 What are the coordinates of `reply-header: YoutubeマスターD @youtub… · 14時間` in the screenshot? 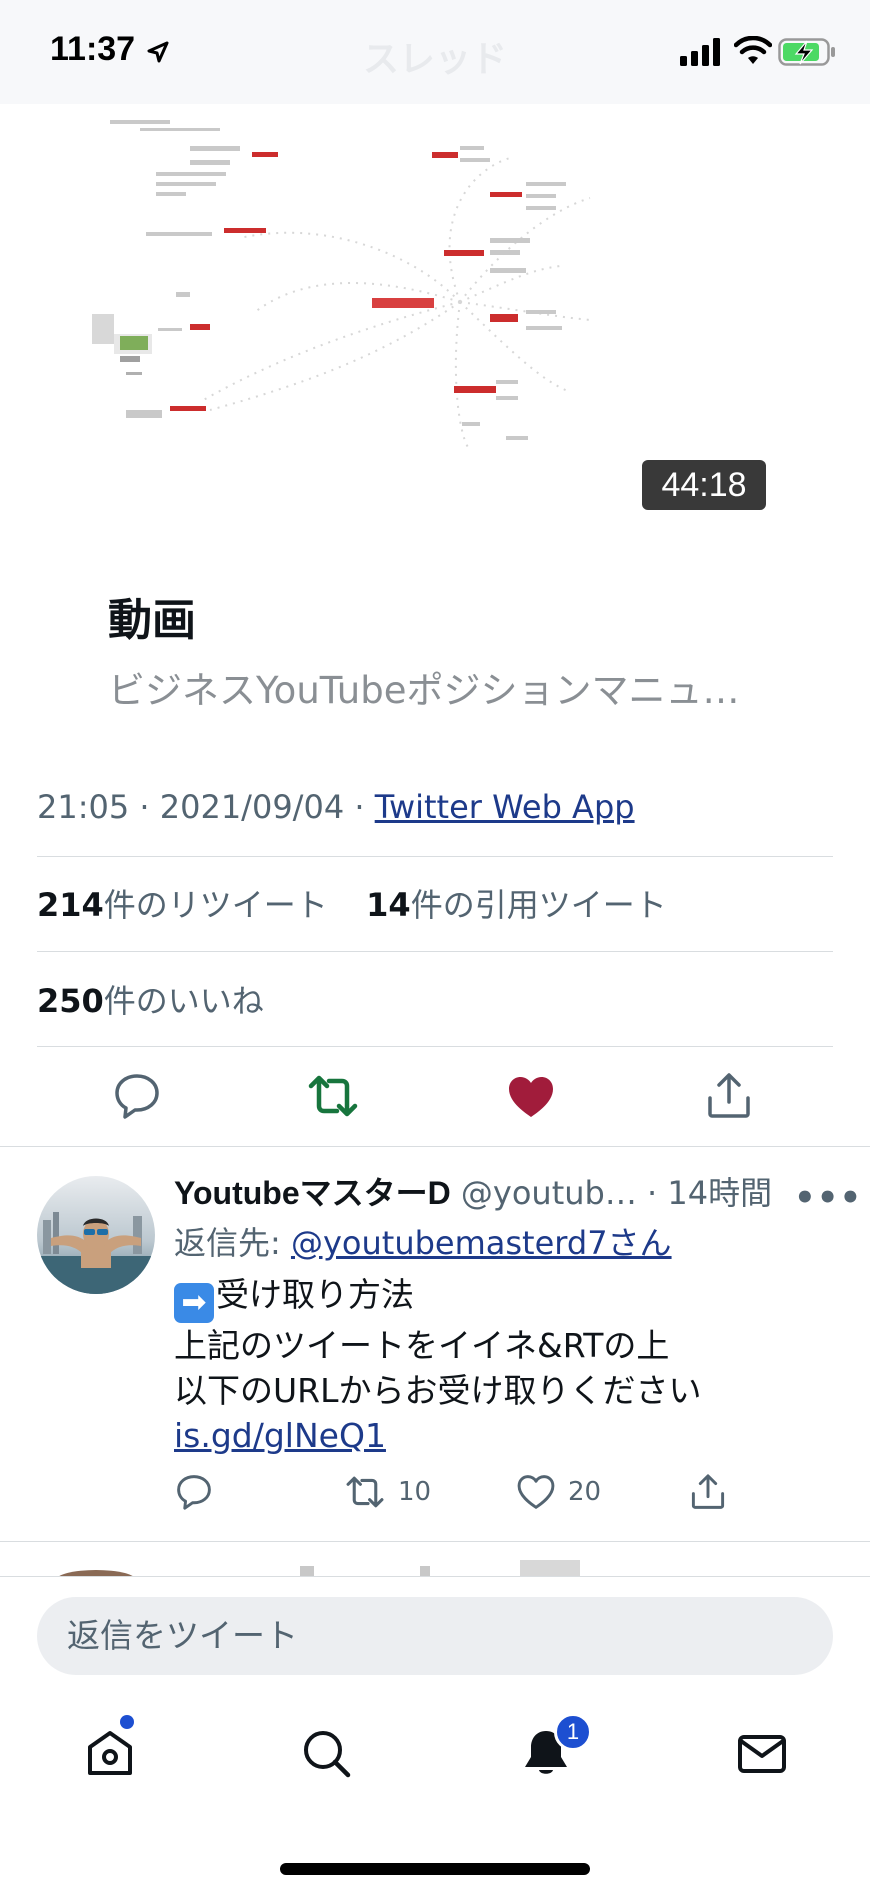 It's located at (473, 1191).